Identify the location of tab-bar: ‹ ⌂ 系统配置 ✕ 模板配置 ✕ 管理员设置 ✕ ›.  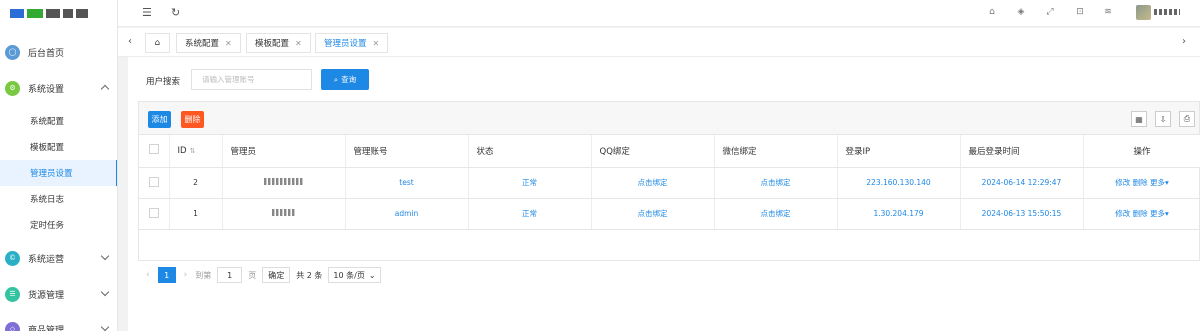
(659, 42).